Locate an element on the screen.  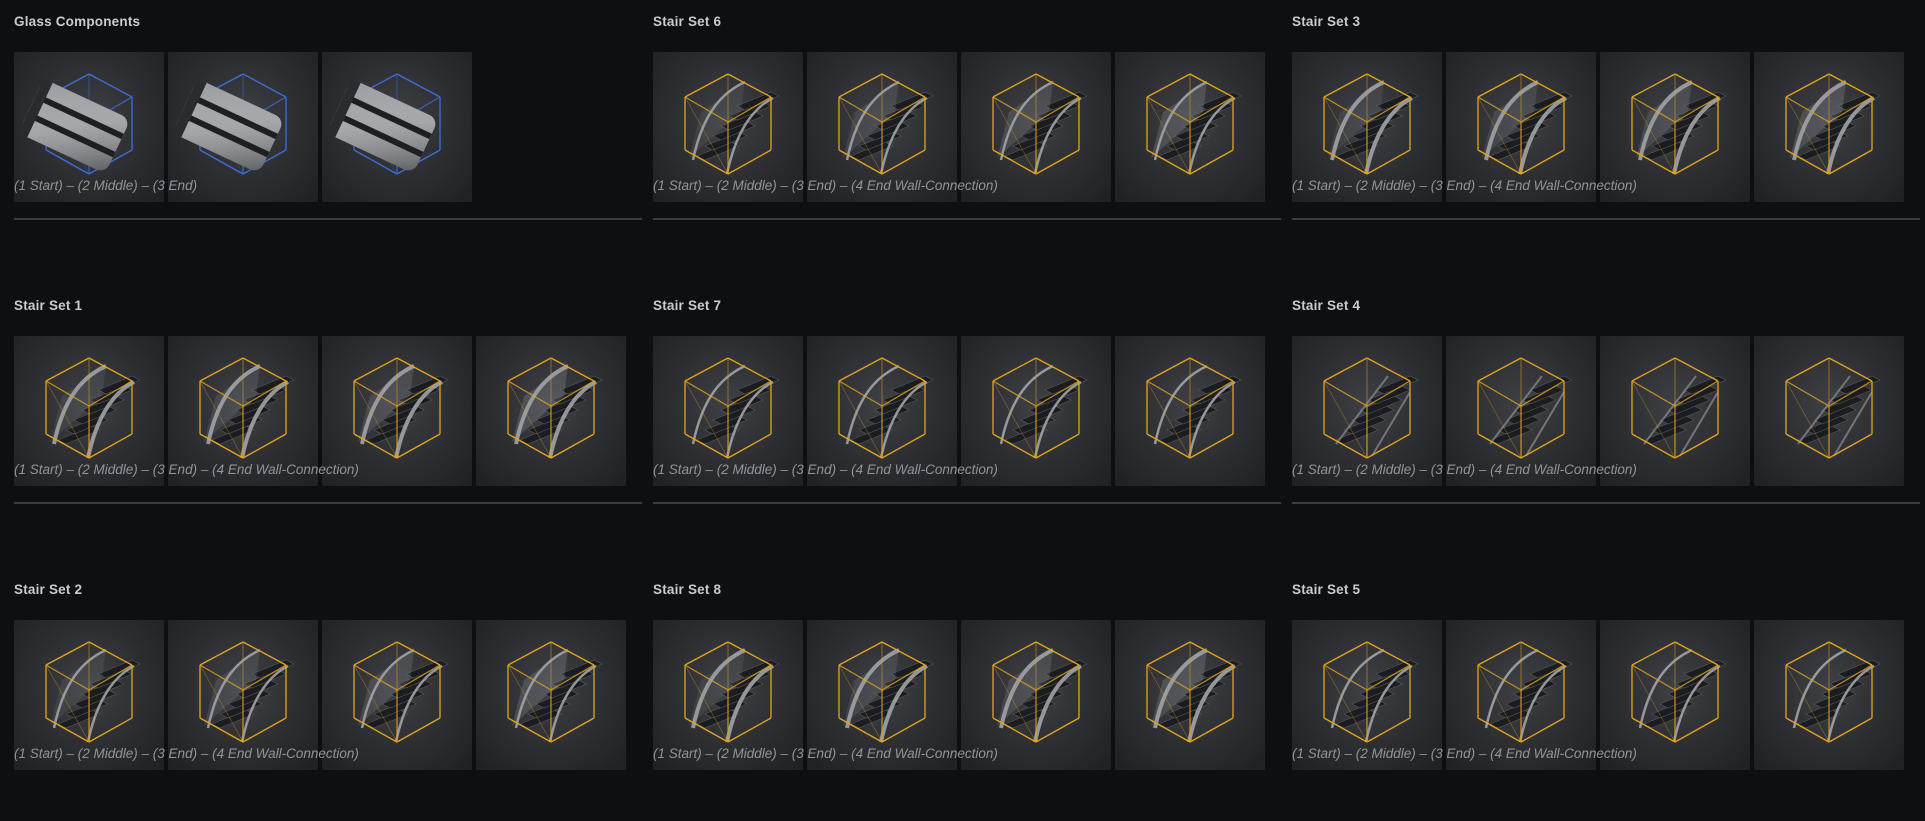
section-title: Stair Set 8 is located at coordinates (687, 589).